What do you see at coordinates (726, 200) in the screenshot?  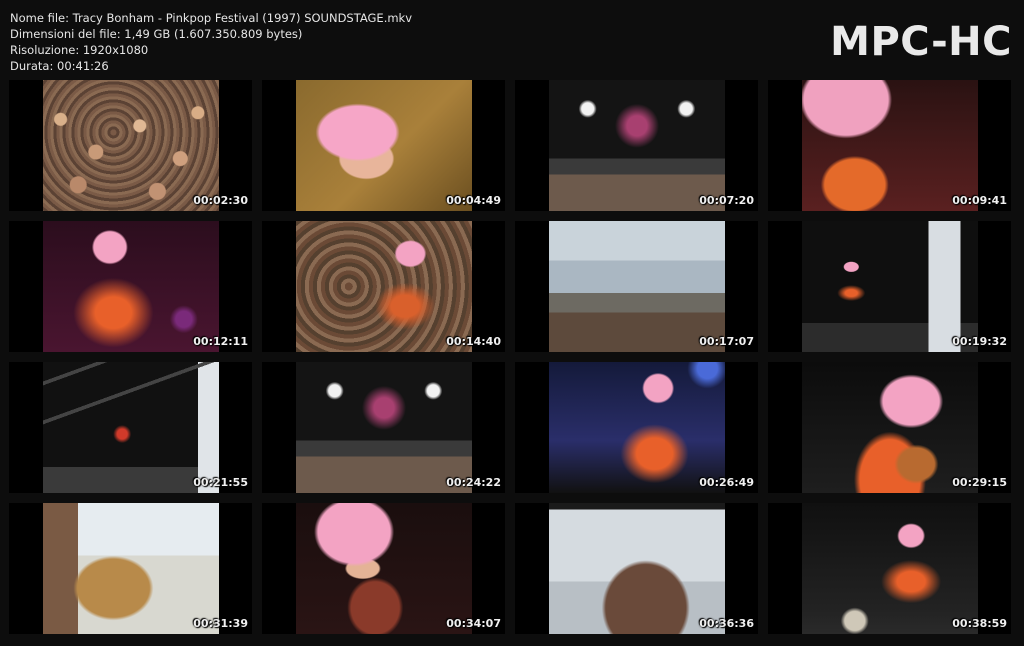 I see `timestamp-label: 00:07:20` at bounding box center [726, 200].